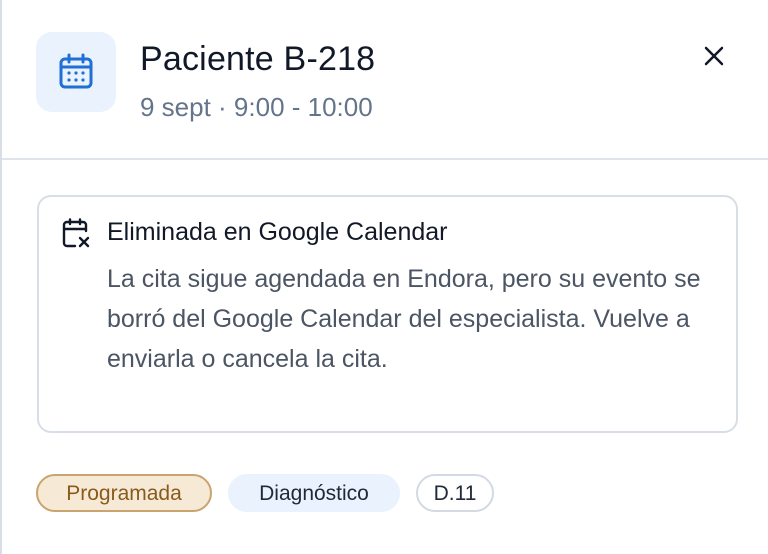  What do you see at coordinates (314, 493) in the screenshot?
I see `appointment-type-badge: Diagnóstico` at bounding box center [314, 493].